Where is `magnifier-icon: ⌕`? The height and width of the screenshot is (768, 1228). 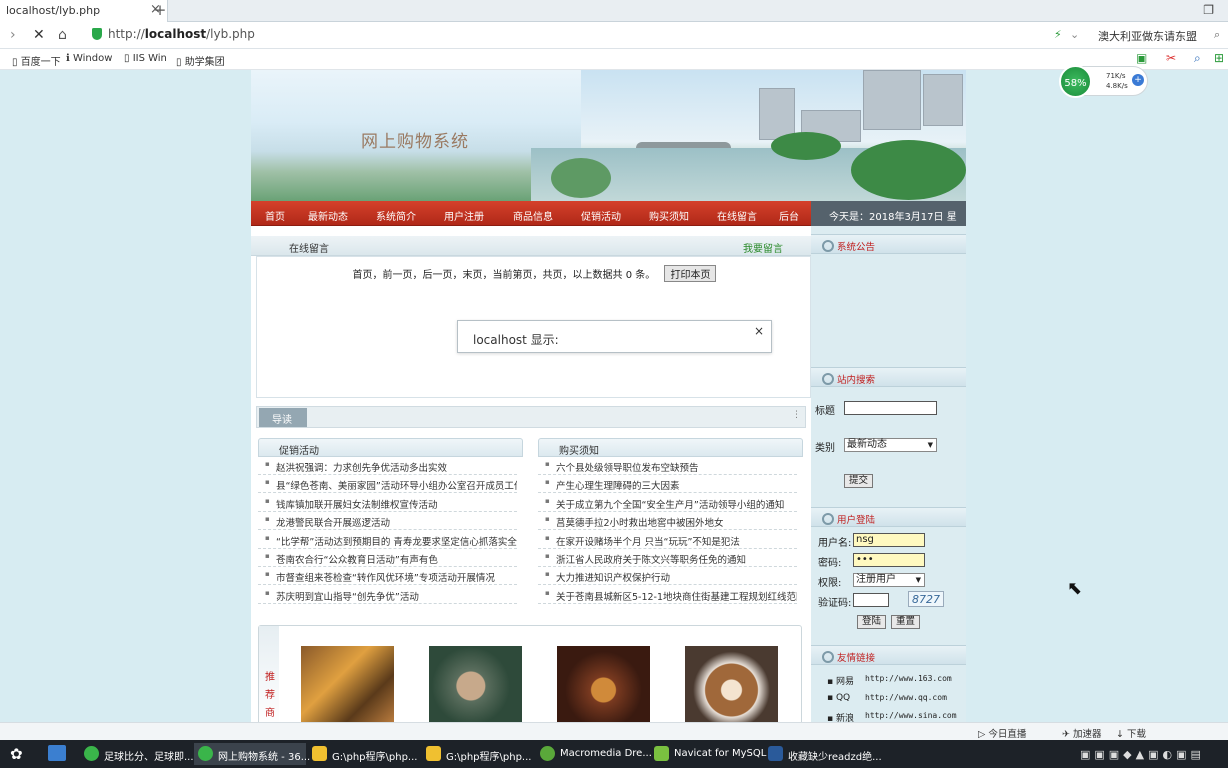
magnifier-icon: ⌕ is located at coordinates (1197, 58).